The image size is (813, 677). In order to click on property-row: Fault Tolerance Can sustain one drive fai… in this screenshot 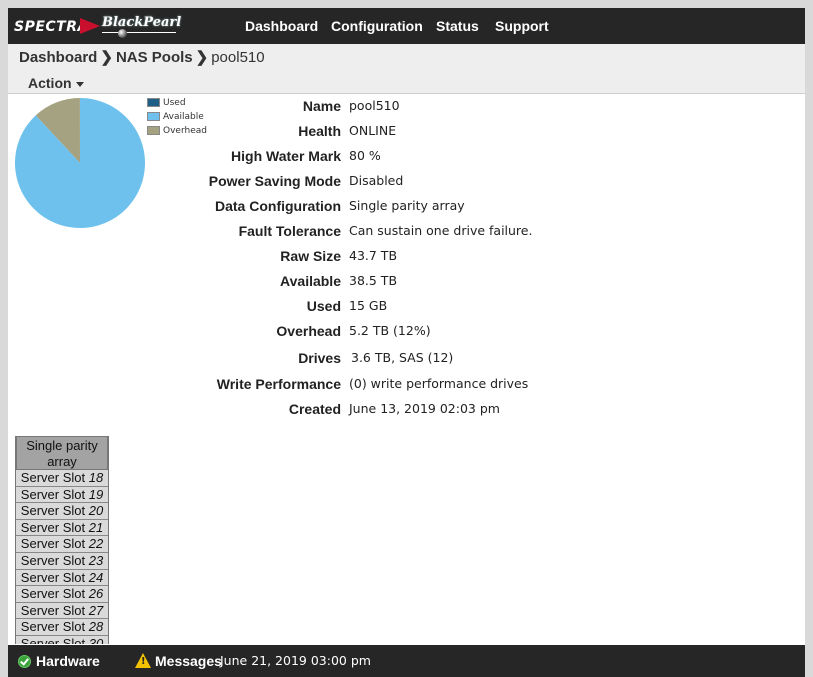, I will do `click(406, 231)`.